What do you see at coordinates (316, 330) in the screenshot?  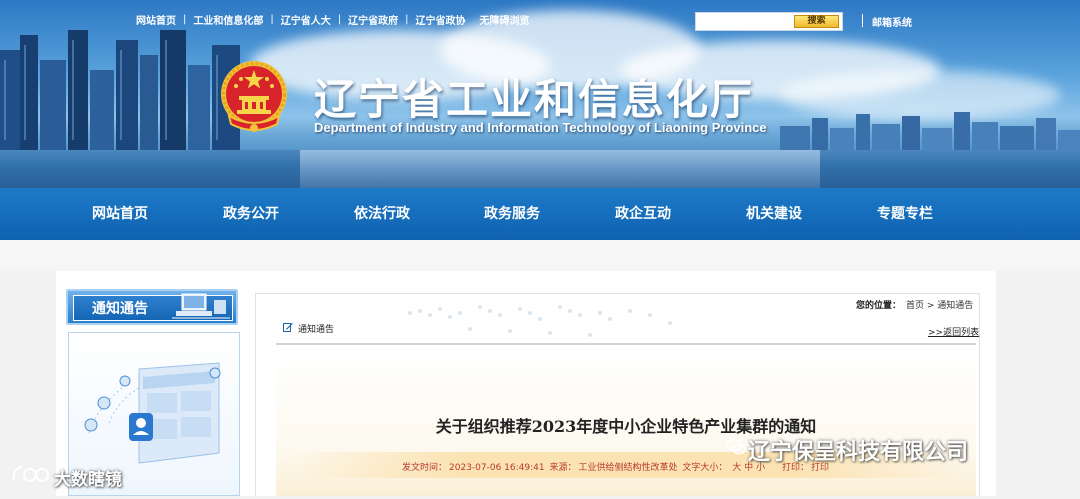 I see `section-label: 通知通告` at bounding box center [316, 330].